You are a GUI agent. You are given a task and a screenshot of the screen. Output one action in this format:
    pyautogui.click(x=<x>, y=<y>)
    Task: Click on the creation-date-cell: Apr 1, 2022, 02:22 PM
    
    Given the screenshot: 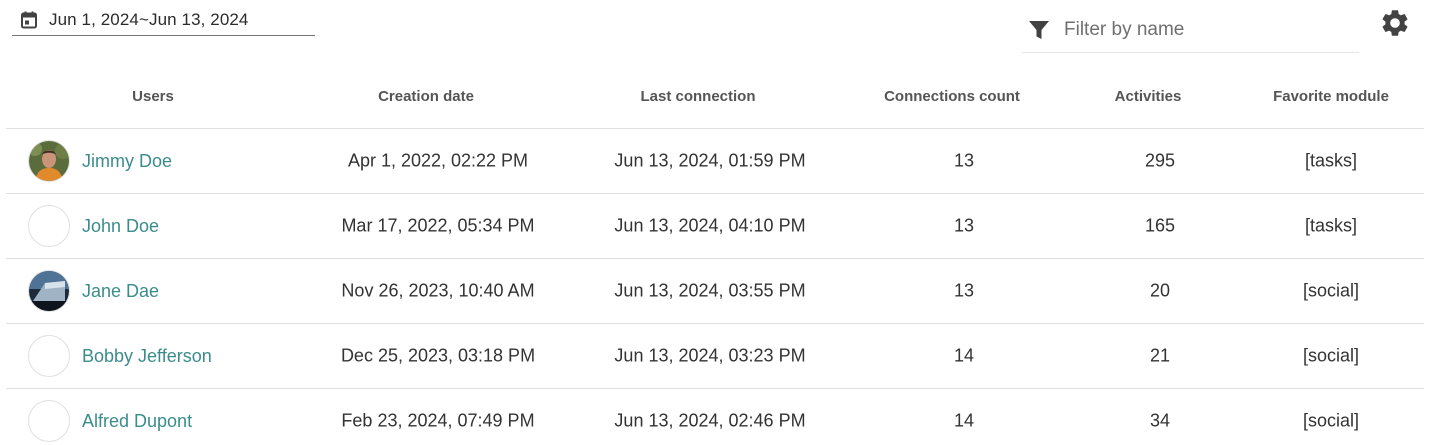 What is the action you would take?
    pyautogui.click(x=438, y=160)
    